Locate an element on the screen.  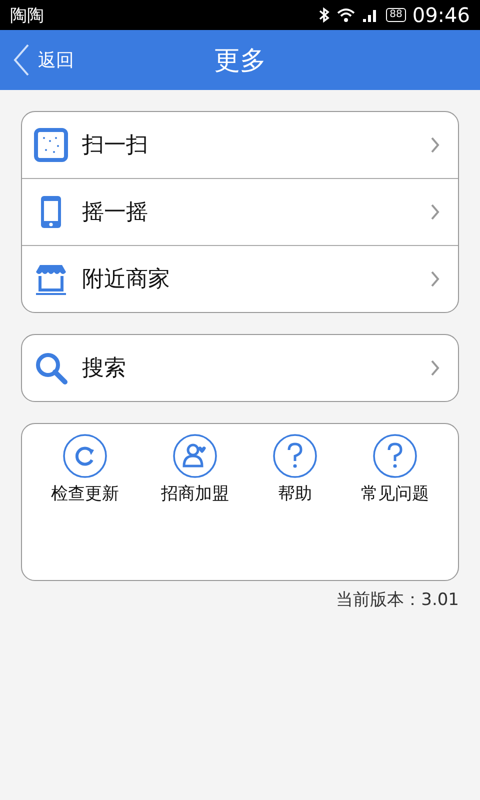
clock: 09:46 is located at coordinates (441, 15).